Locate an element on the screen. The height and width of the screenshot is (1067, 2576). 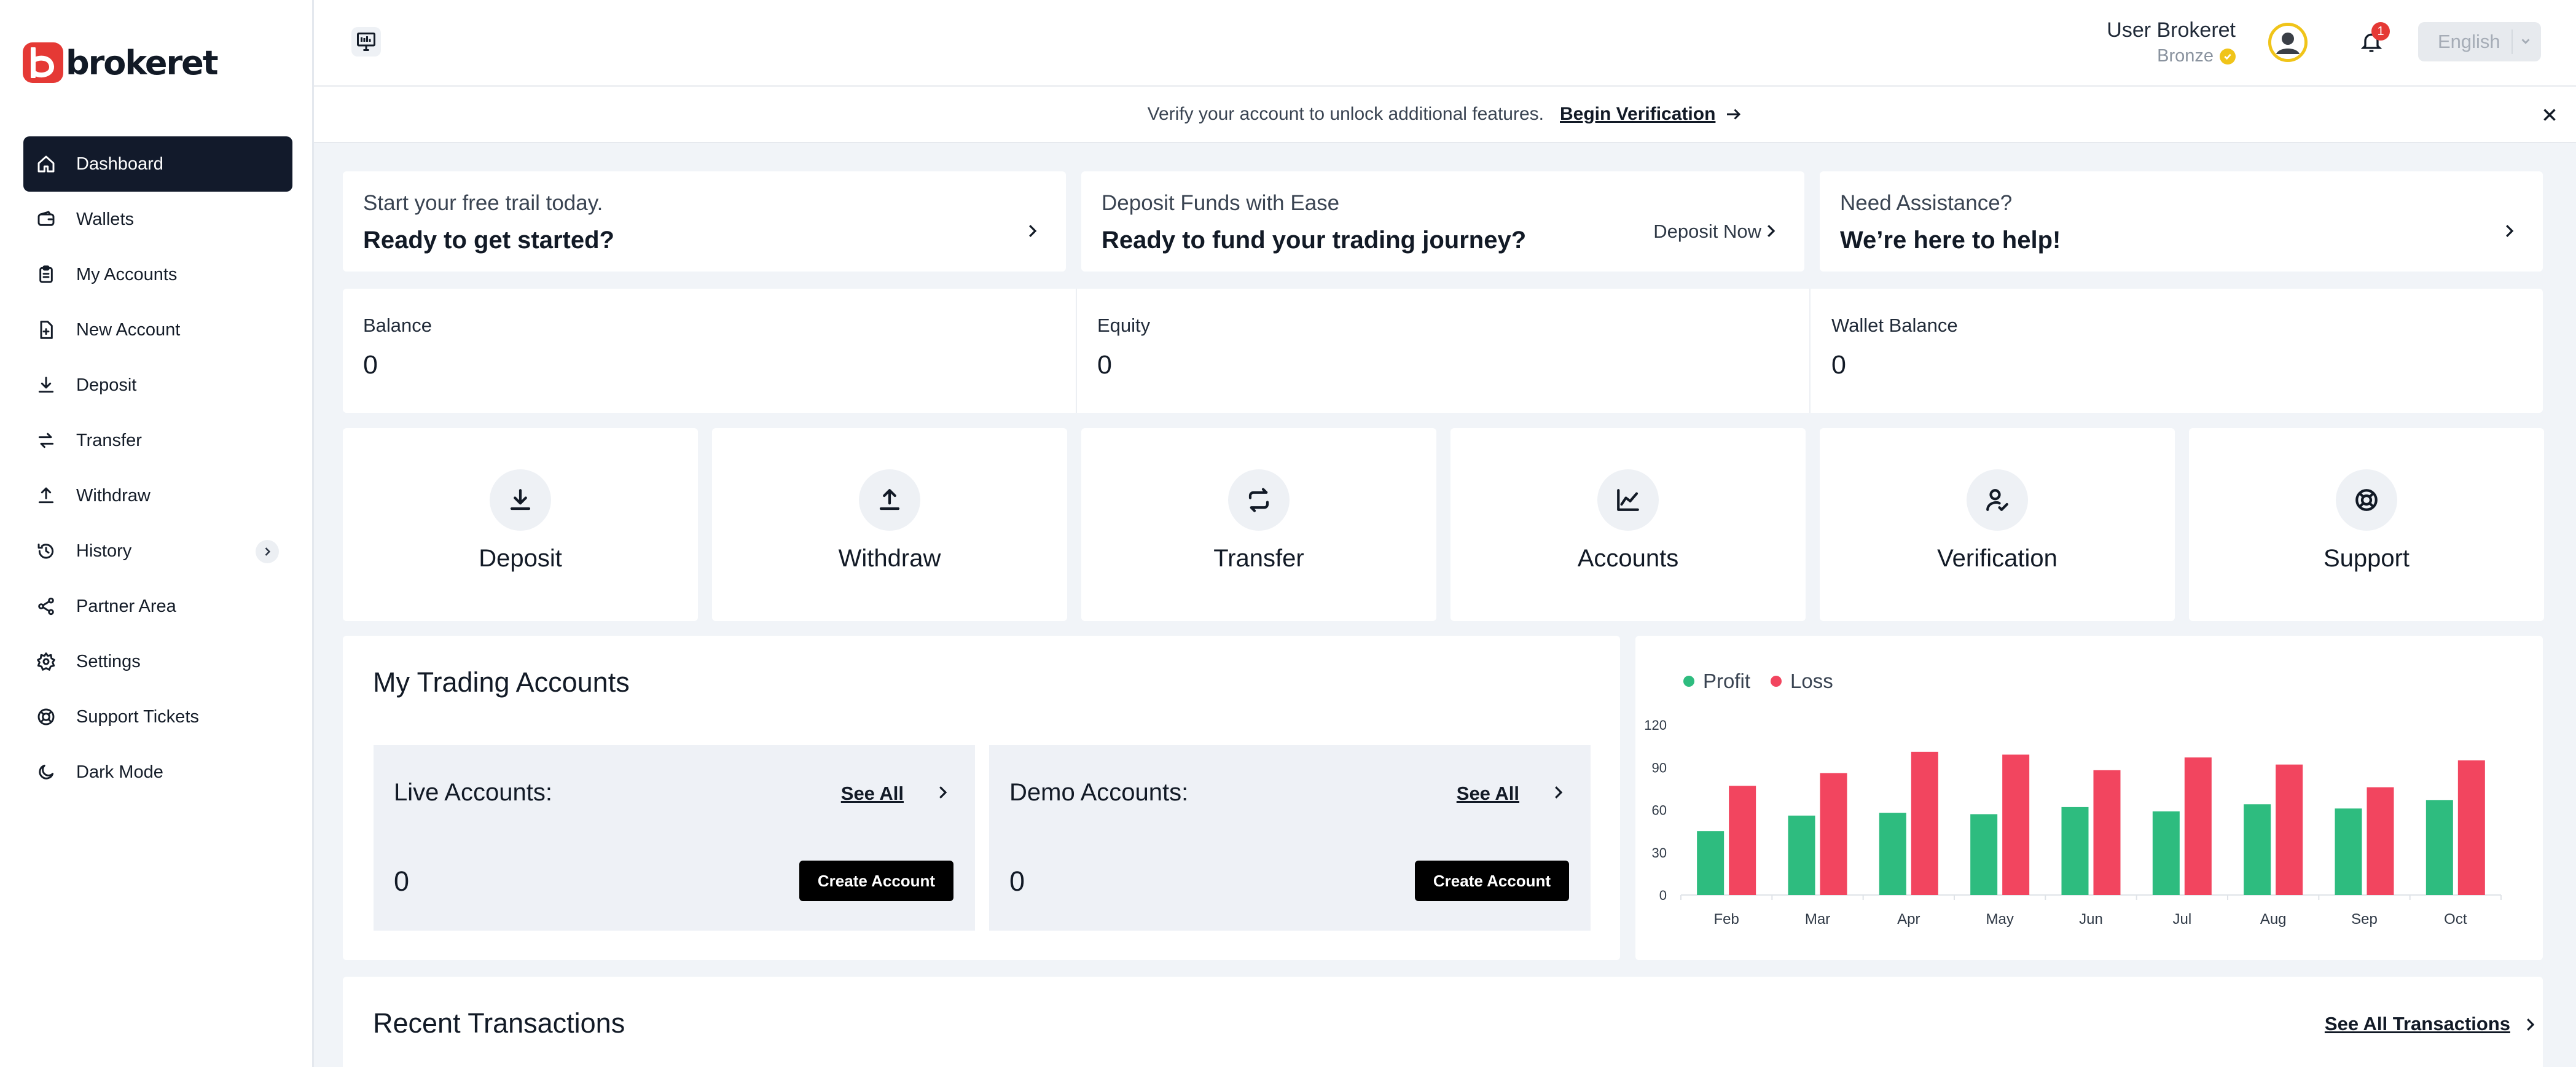
topbar: User Brokeret Bronze 1 English is located at coordinates (1445, 43).